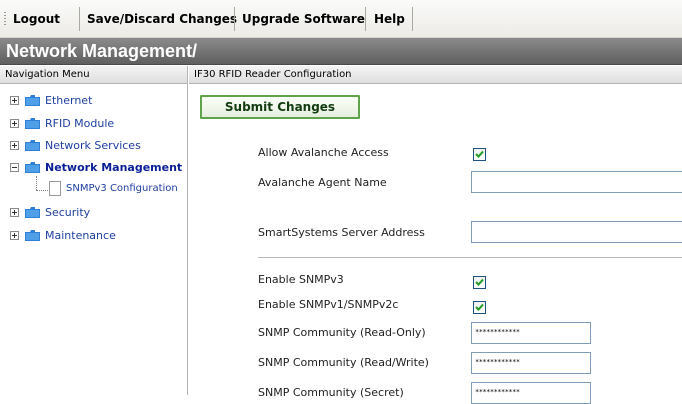 This screenshot has width=682, height=404. Describe the element at coordinates (93, 145) in the screenshot. I see `sidebar-item-label: Network Services` at that location.